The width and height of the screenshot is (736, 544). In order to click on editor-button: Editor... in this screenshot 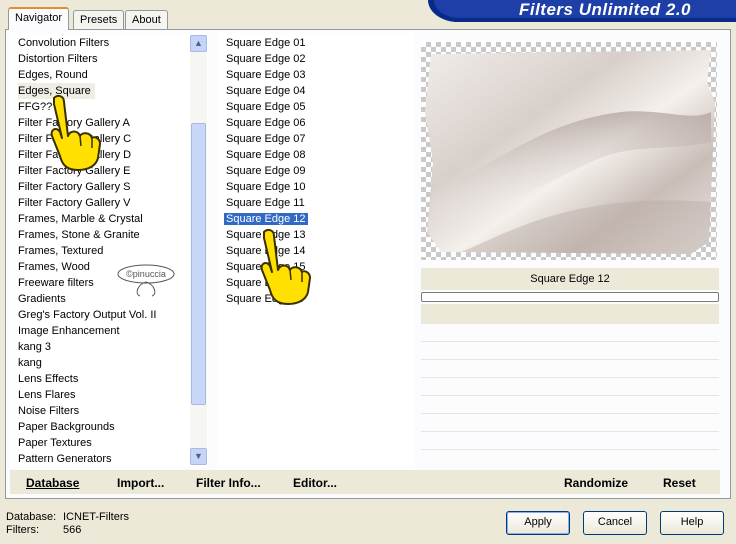, I will do `click(315, 483)`.